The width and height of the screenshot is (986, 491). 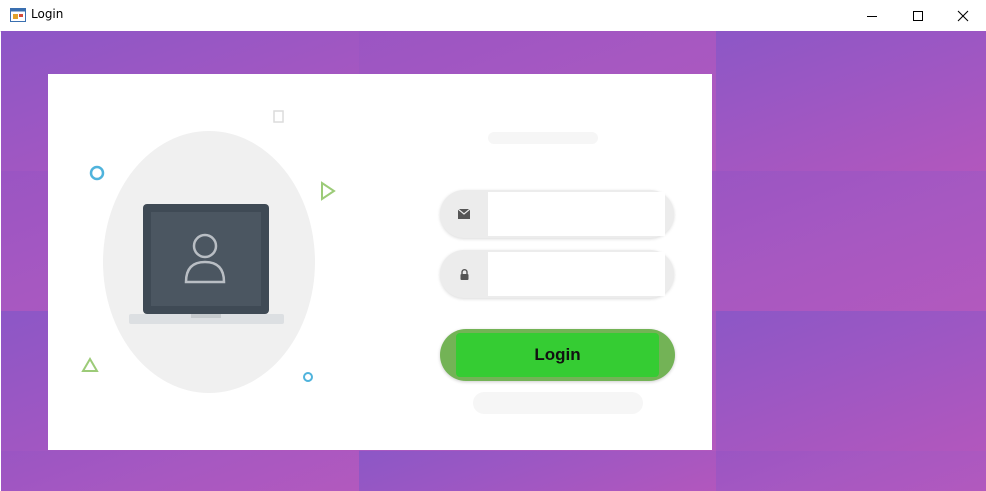 I want to click on app-icon, so click(x=18, y=15).